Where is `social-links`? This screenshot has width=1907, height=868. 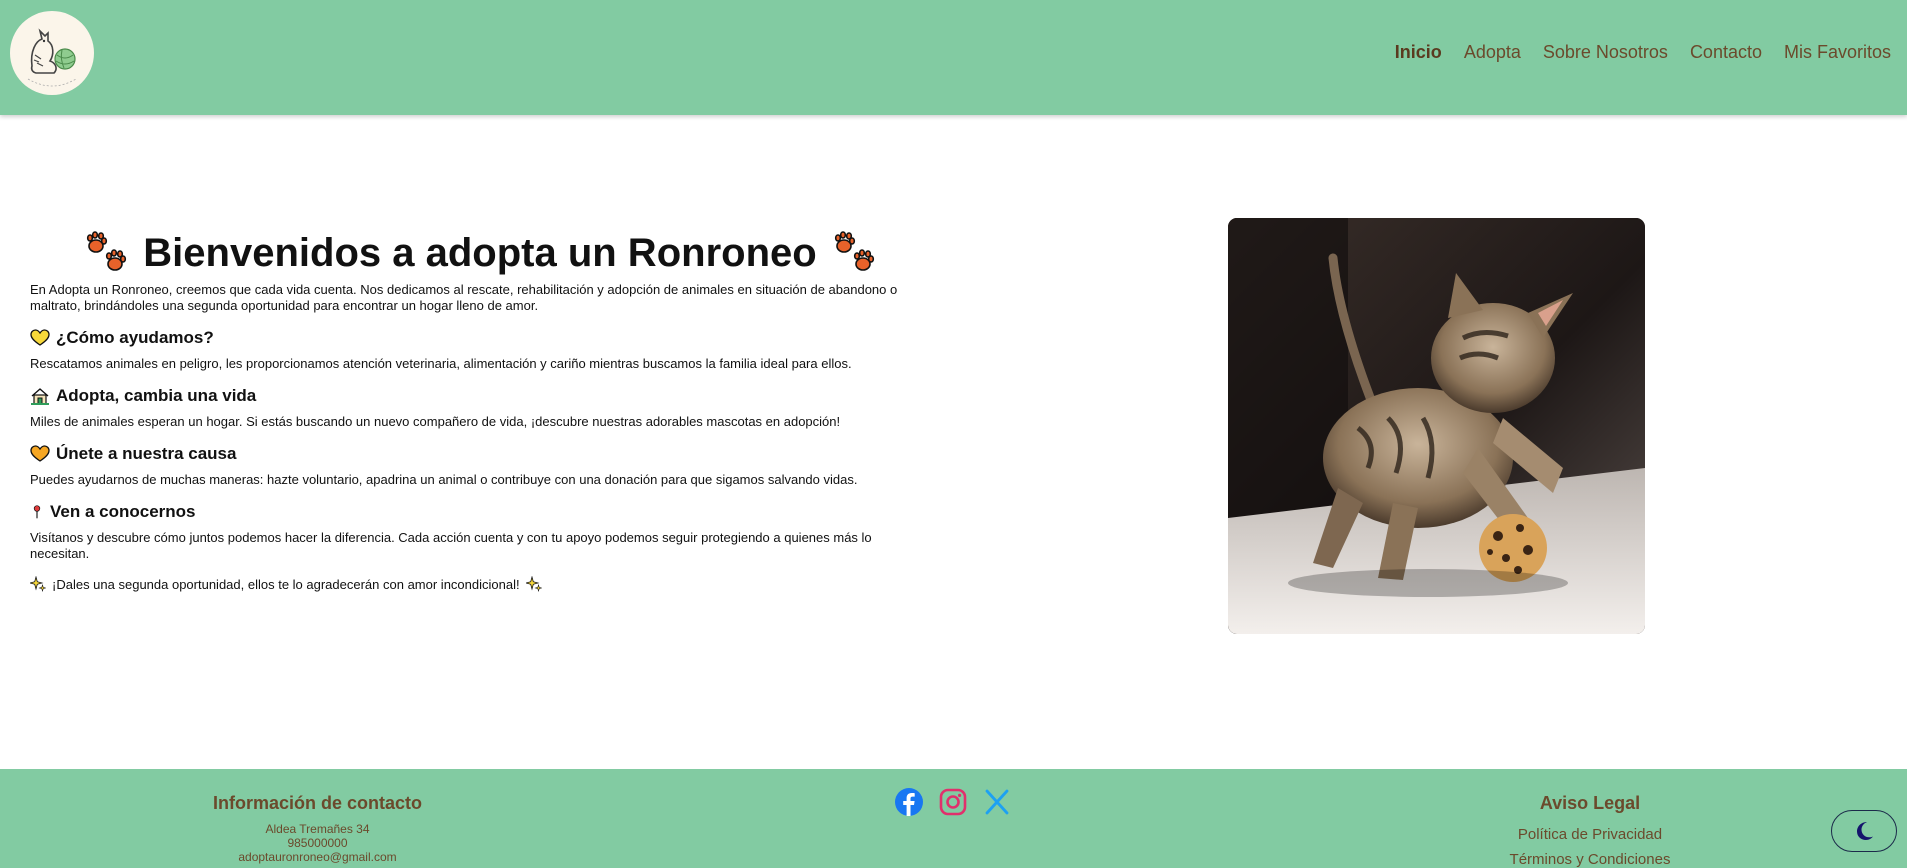
social-links is located at coordinates (953, 802).